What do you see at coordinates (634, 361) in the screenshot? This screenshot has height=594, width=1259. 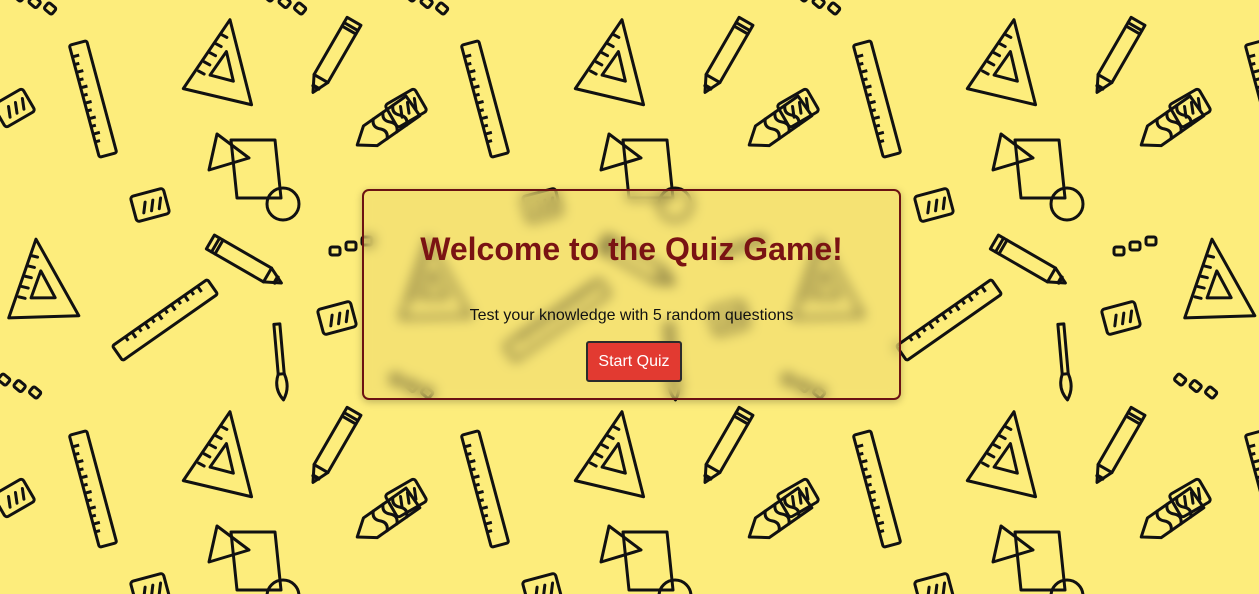 I see `start-quiz-button: Start Quiz` at bounding box center [634, 361].